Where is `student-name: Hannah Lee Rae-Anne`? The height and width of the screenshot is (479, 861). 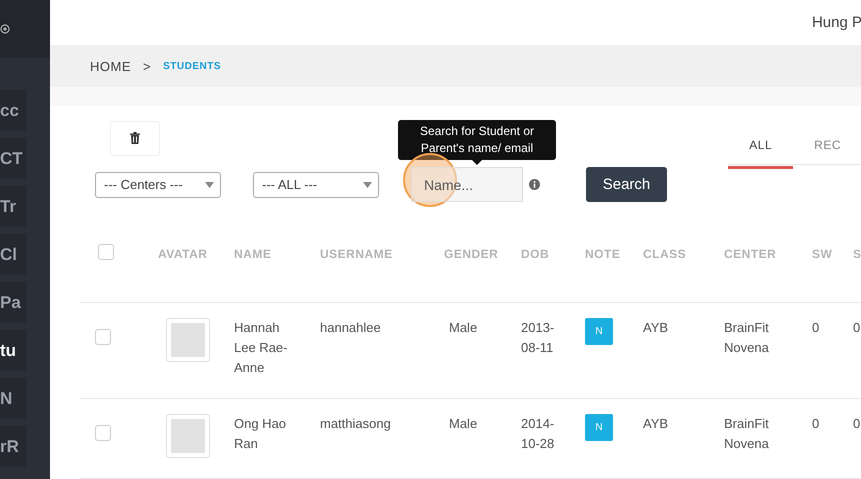 student-name: Hannah Lee Rae-Anne is located at coordinates (261, 347).